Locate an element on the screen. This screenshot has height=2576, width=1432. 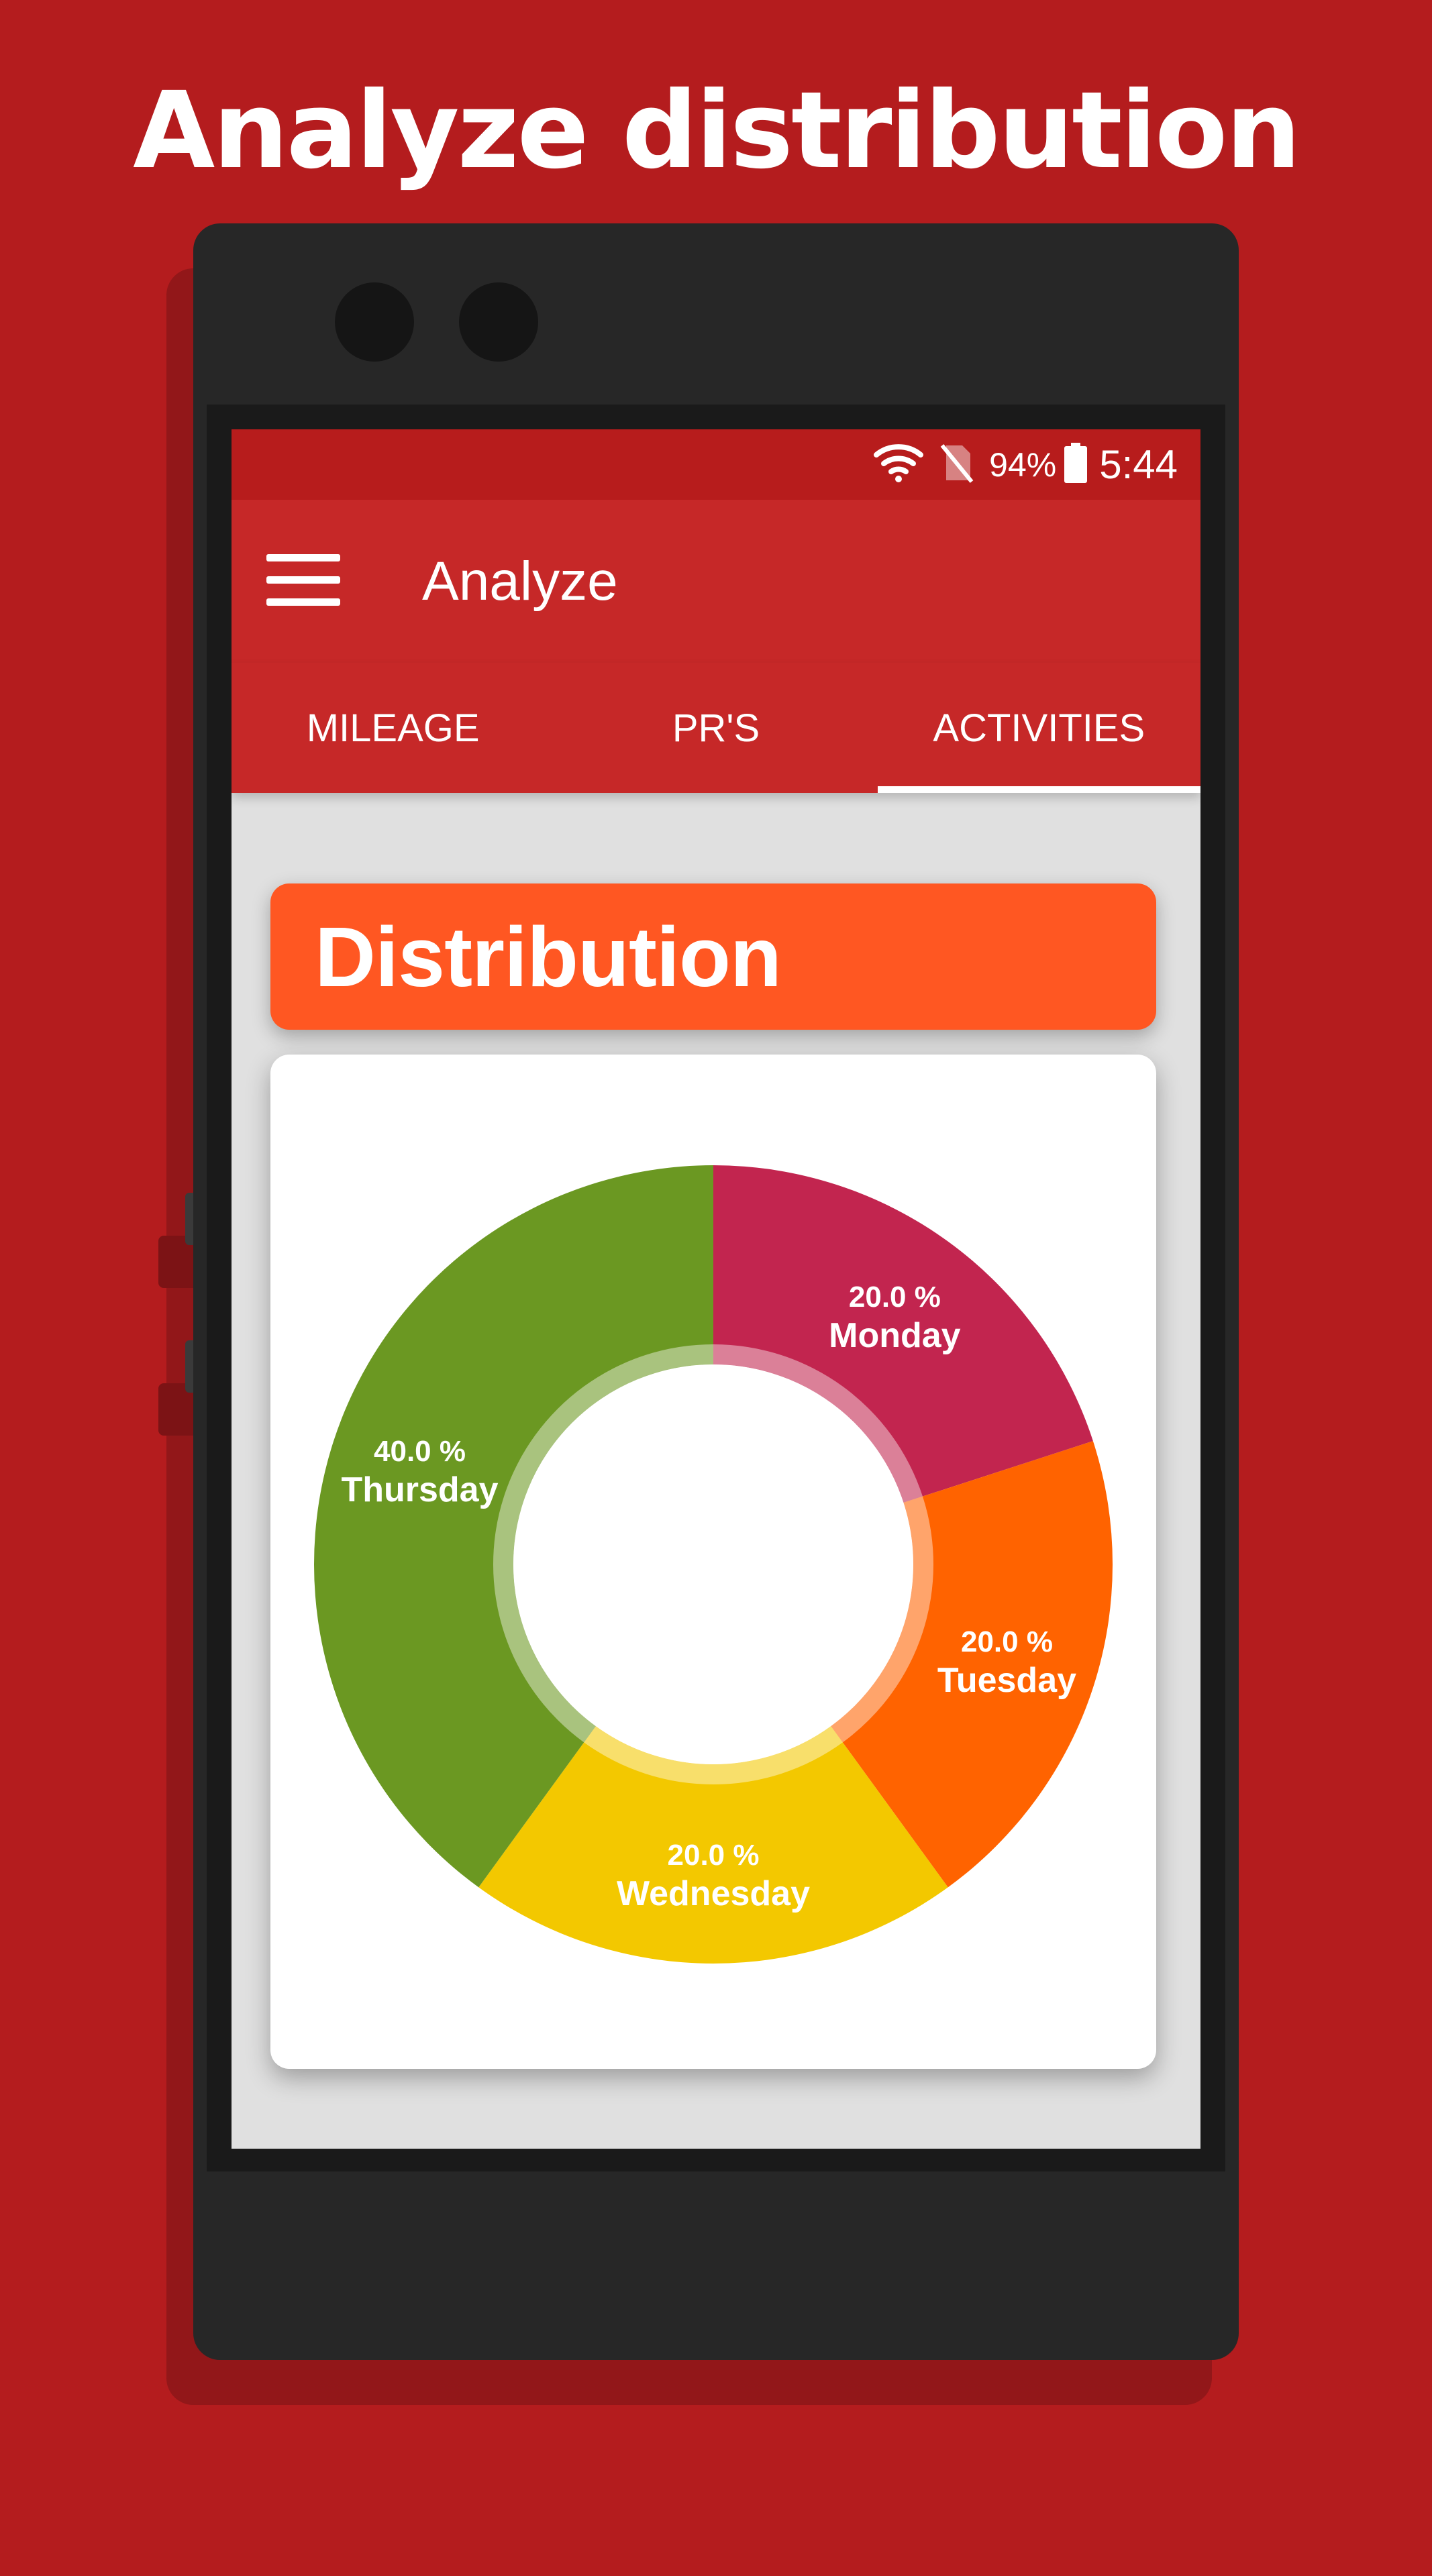
slice-category-label: Wednesday is located at coordinates (713, 1893).